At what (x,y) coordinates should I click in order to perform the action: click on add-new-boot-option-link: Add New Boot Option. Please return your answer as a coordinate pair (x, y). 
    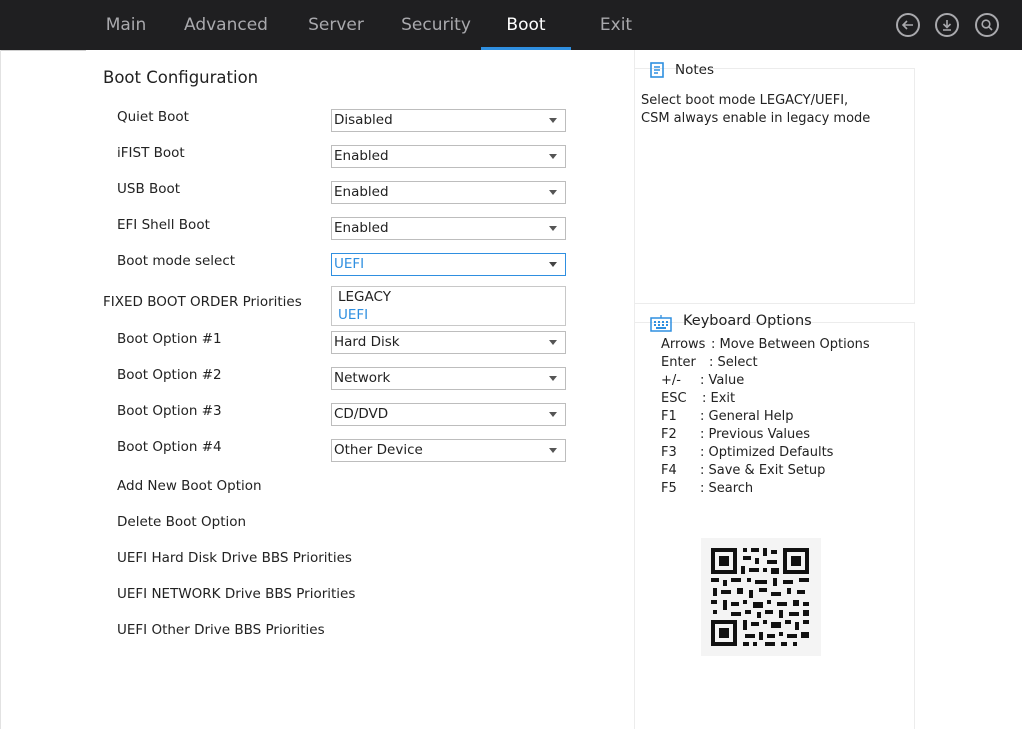
    Looking at the image, I should click on (189, 486).